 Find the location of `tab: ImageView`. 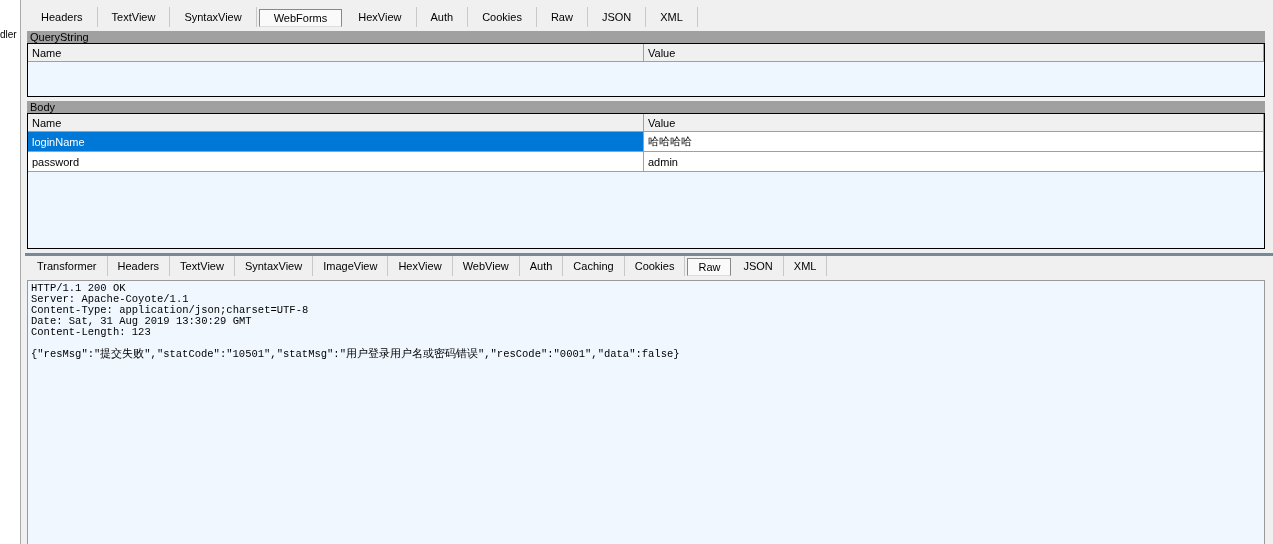

tab: ImageView is located at coordinates (351, 266).